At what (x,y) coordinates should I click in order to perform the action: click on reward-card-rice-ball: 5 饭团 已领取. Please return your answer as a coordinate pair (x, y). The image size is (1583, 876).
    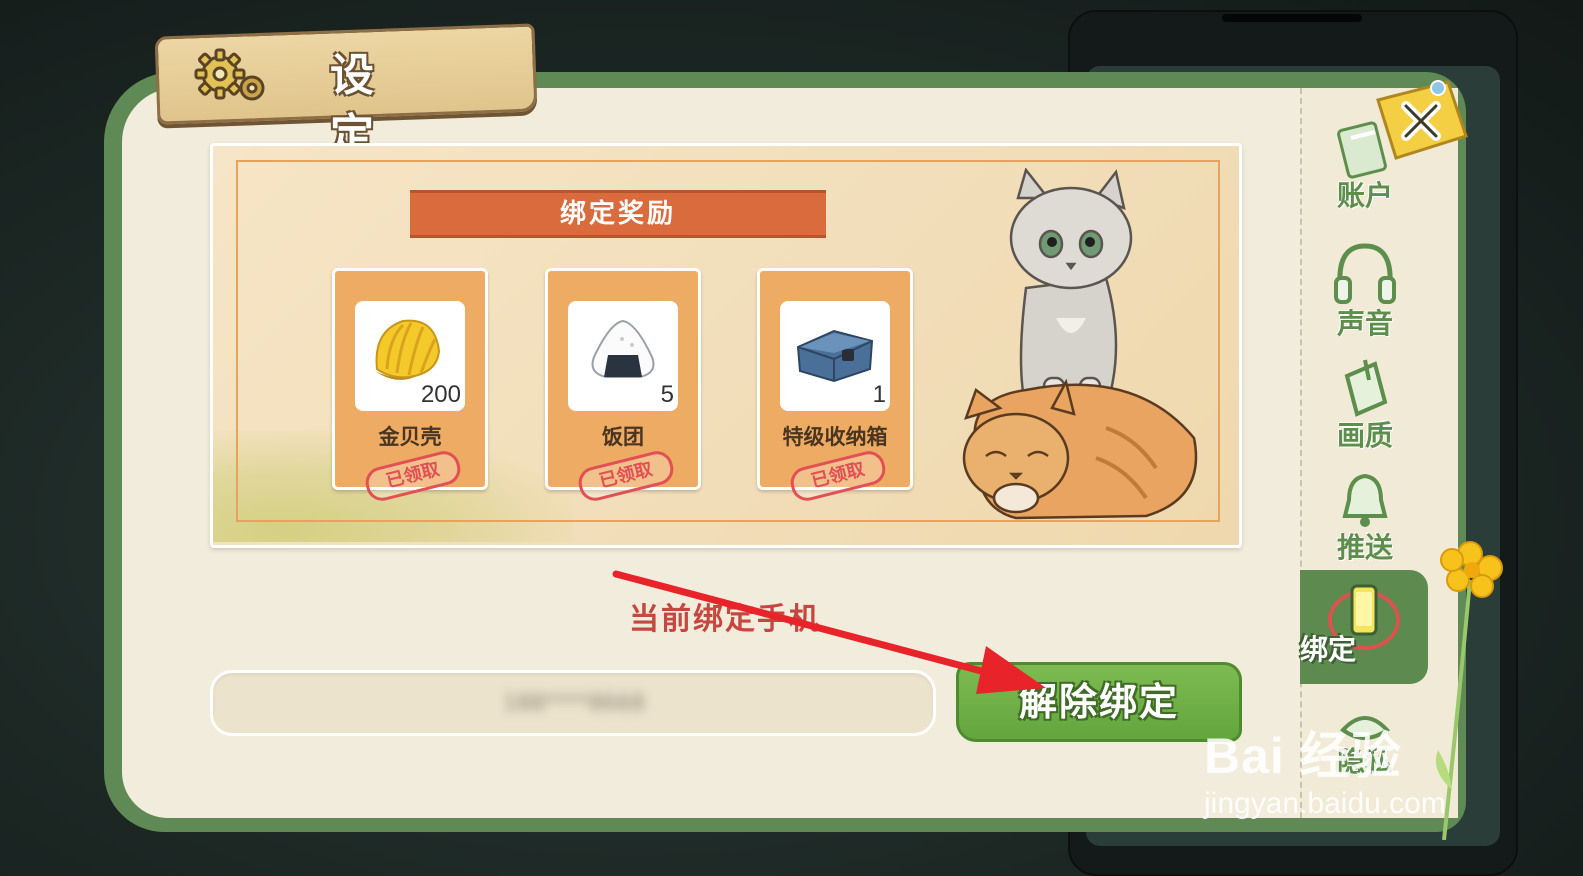
    Looking at the image, I should click on (623, 386).